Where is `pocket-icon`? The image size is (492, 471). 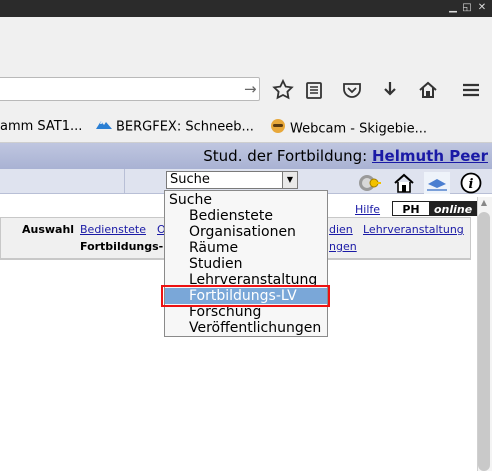
pocket-icon is located at coordinates (352, 90).